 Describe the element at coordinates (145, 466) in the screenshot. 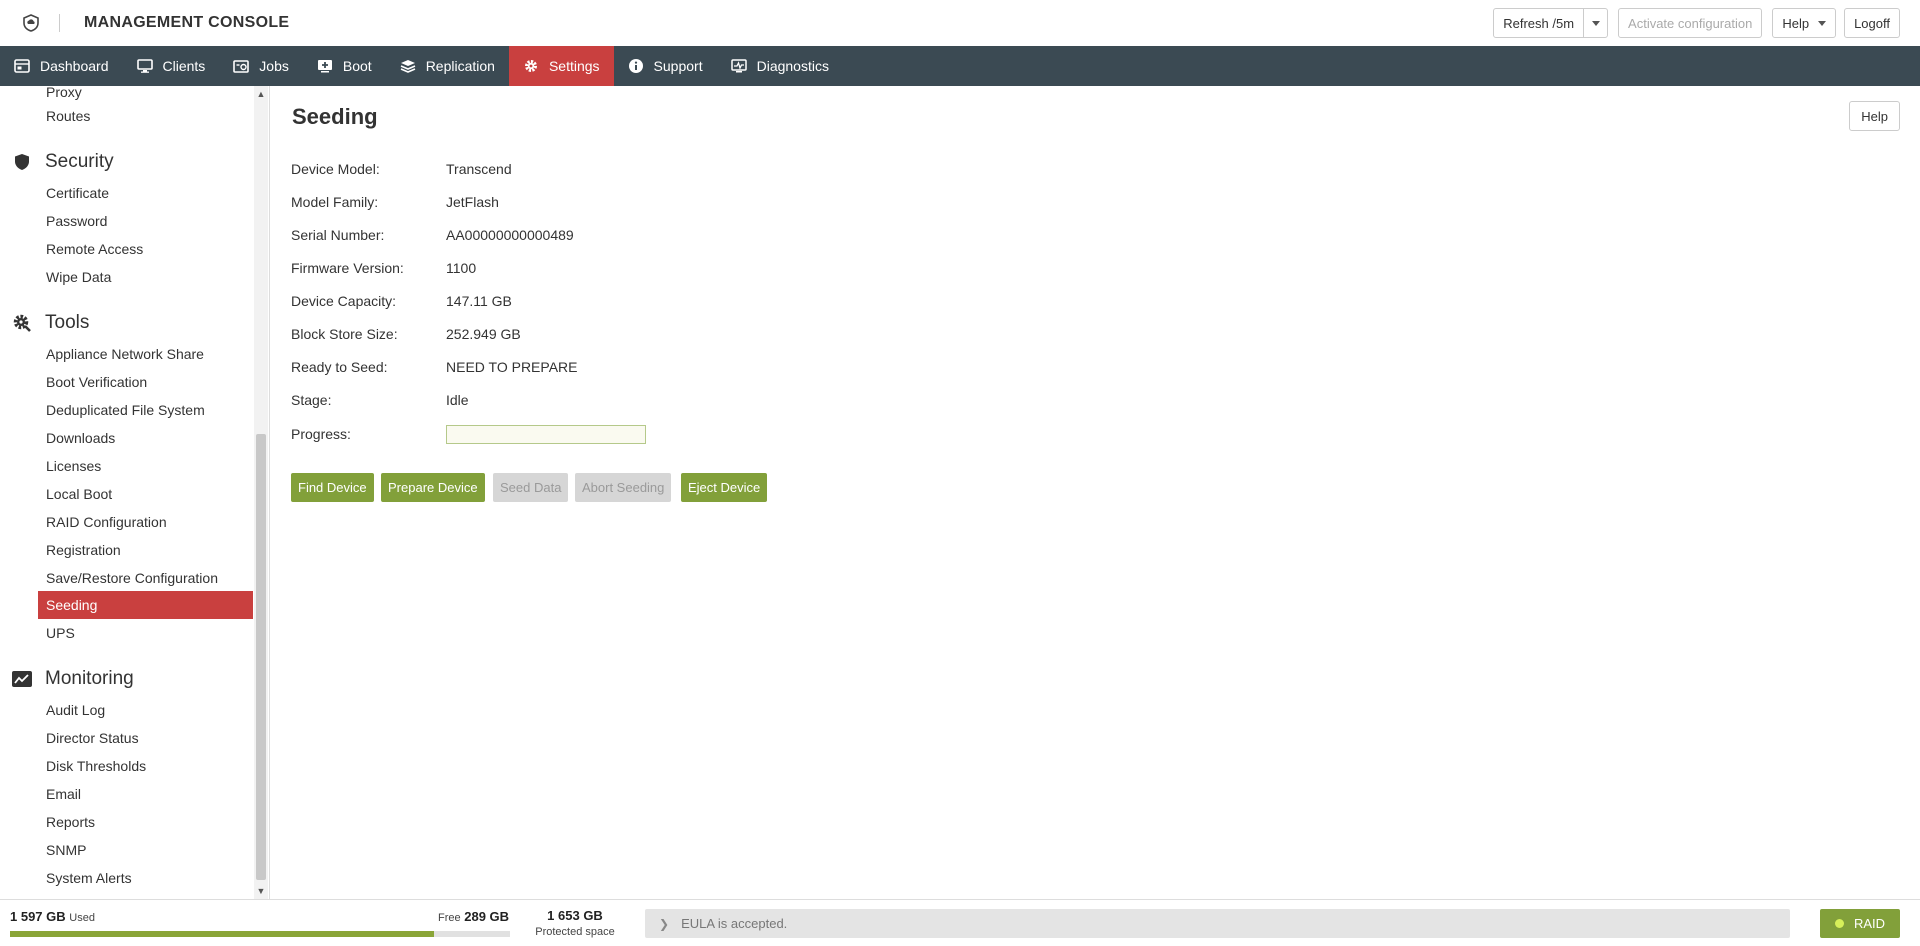

I see `sidebar-item-licenses: Licenses` at that location.